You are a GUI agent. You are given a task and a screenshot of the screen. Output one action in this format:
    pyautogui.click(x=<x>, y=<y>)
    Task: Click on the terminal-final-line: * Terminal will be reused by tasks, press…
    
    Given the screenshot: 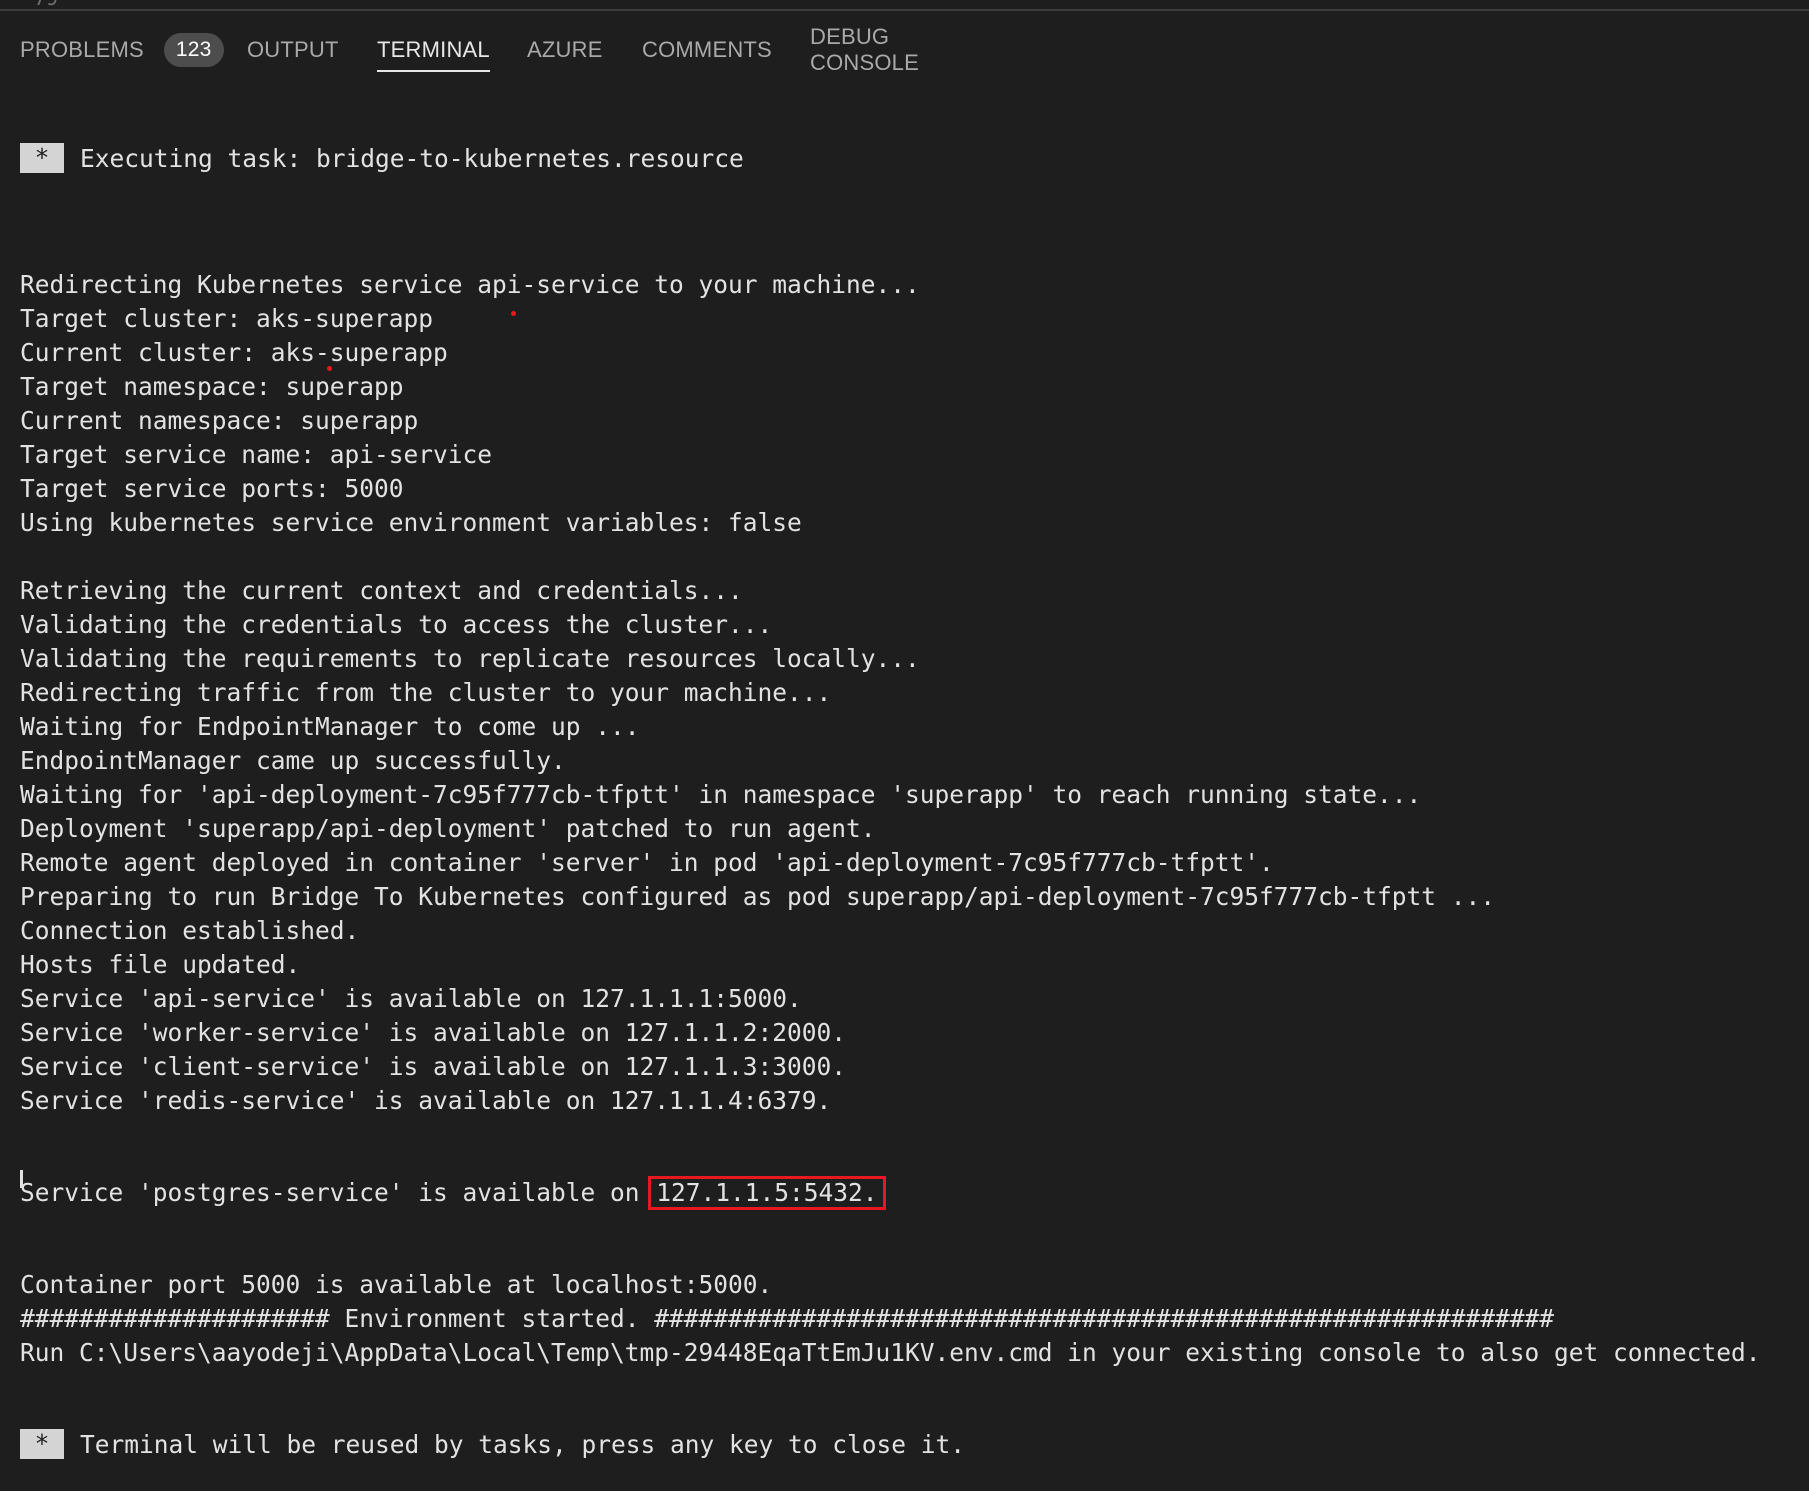 What is the action you would take?
    pyautogui.click(x=910, y=1445)
    